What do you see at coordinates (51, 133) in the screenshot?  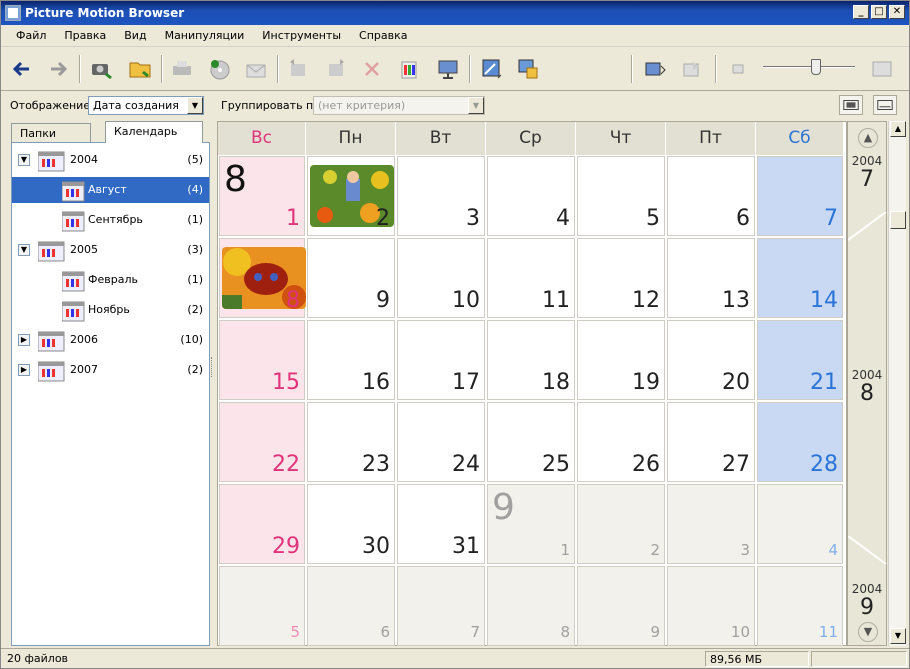 I see `tab-folders: Папки` at bounding box center [51, 133].